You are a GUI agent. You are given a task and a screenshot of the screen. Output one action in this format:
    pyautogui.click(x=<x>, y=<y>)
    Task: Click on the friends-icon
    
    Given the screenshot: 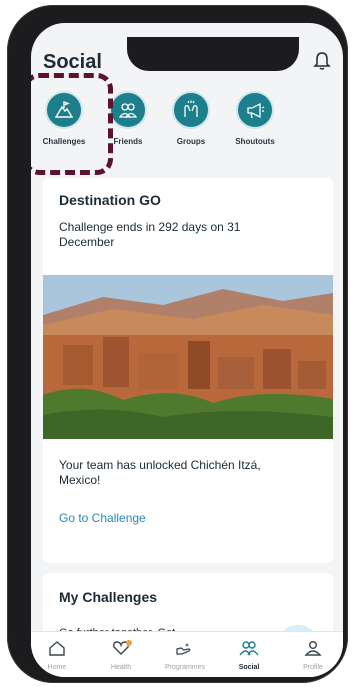 What is the action you would take?
    pyautogui.click(x=128, y=110)
    